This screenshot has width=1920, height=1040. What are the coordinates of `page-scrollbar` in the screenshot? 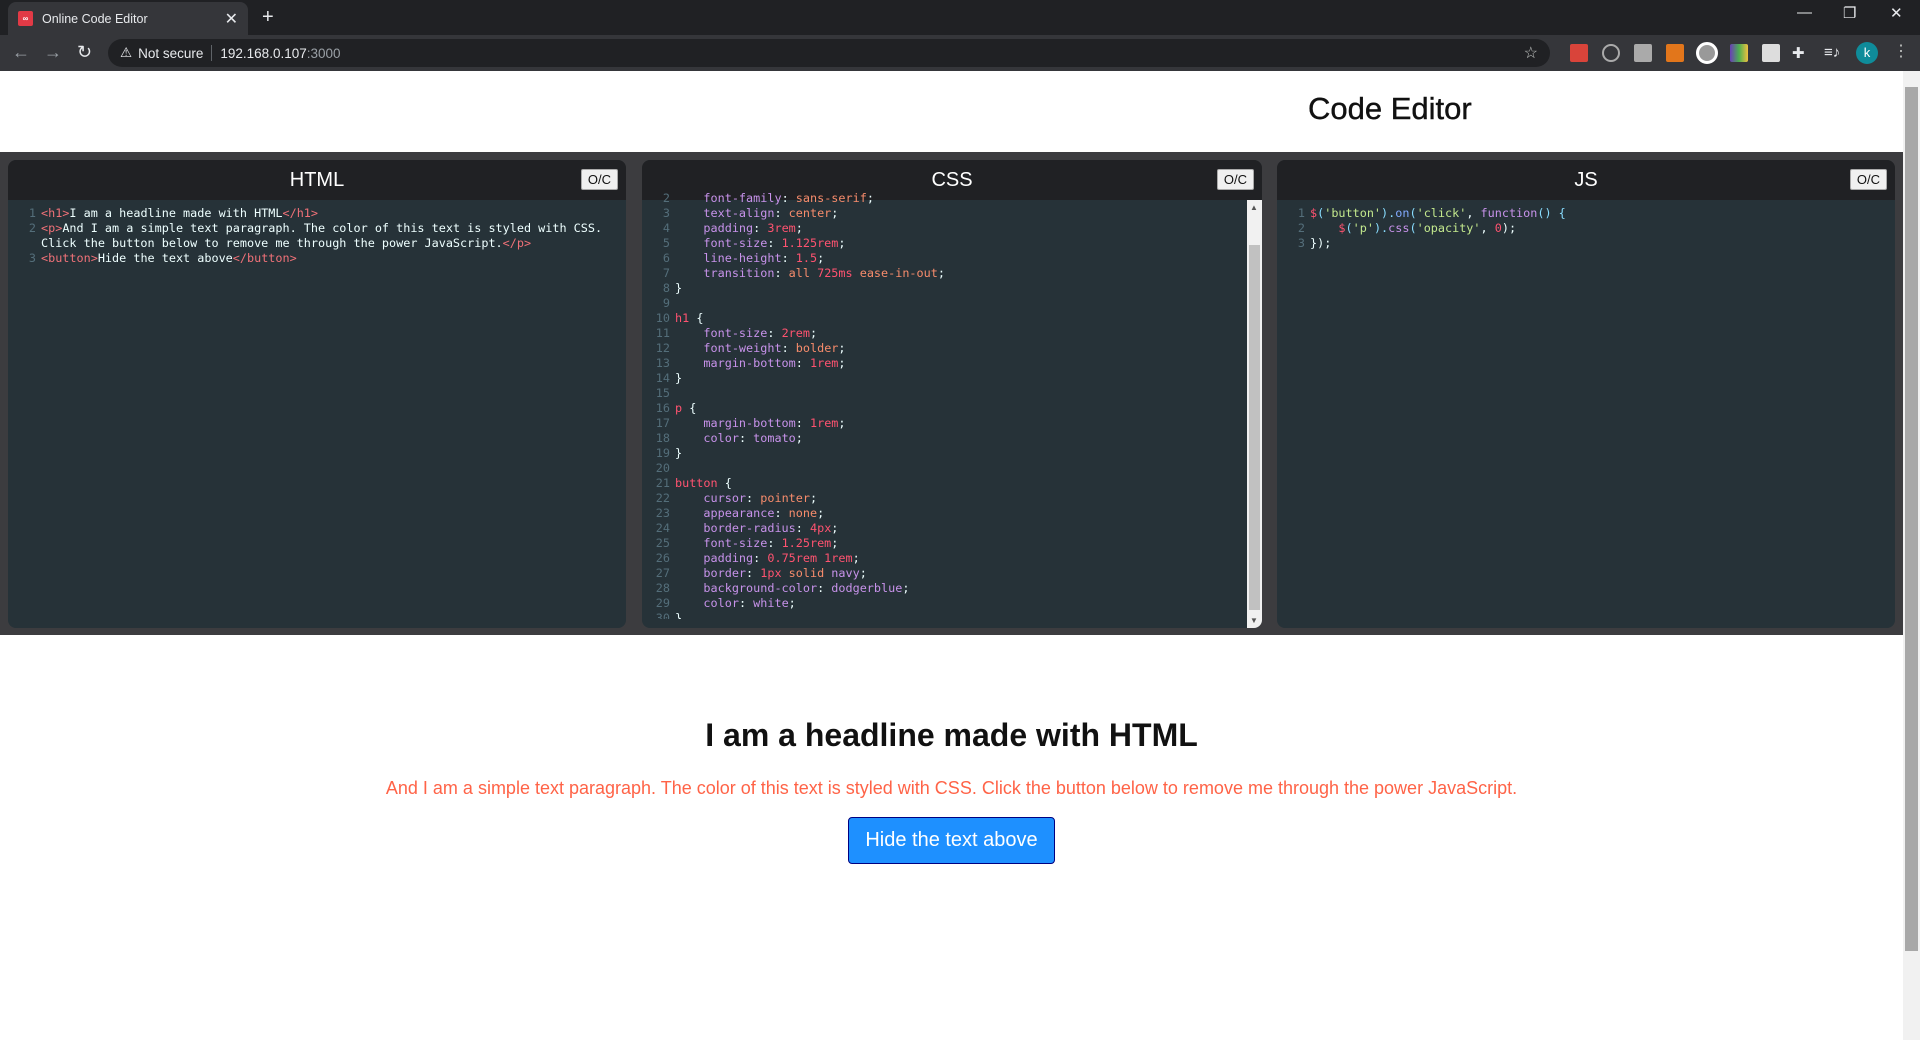 It's located at (1911, 555).